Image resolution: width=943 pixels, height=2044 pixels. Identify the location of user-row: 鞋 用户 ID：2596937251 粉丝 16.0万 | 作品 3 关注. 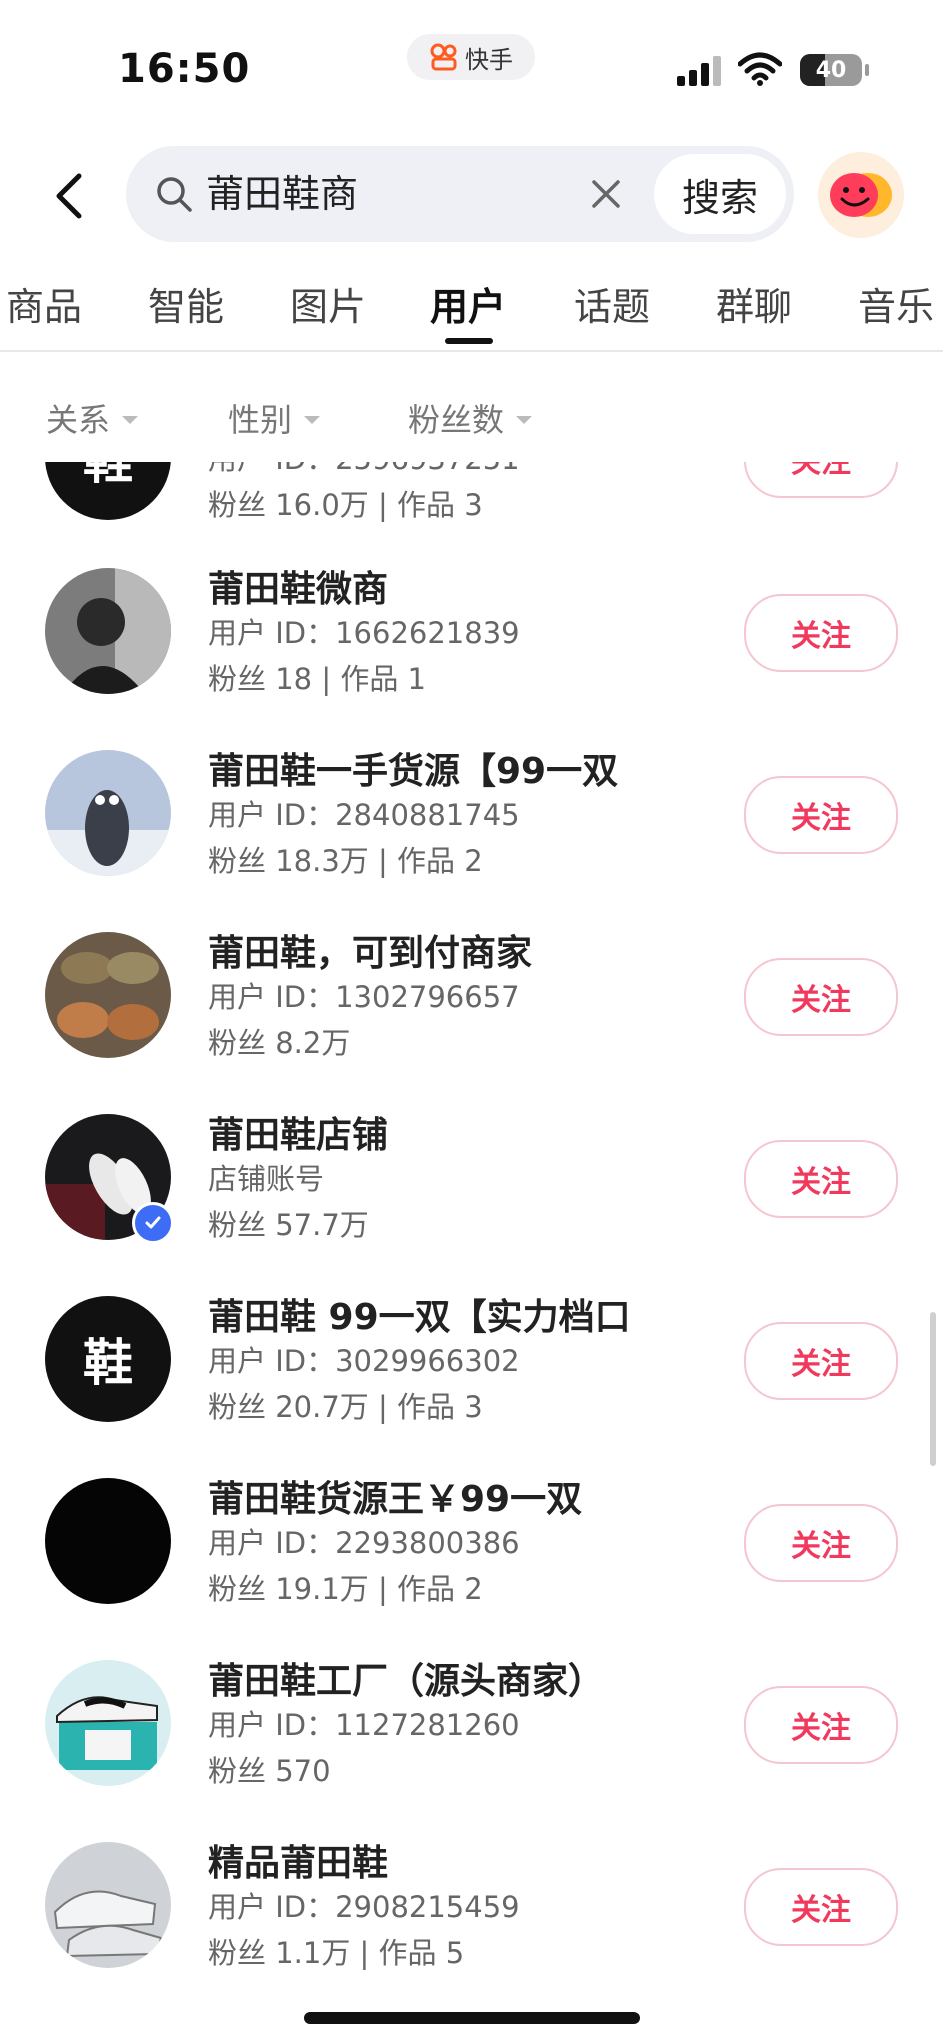
(471, 509).